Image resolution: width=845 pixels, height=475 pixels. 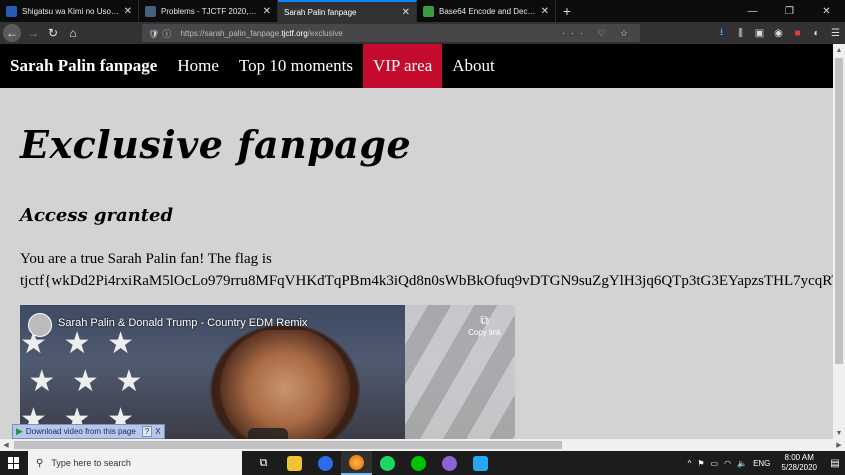 I want to click on extension-icon: ■, so click(x=797, y=33).